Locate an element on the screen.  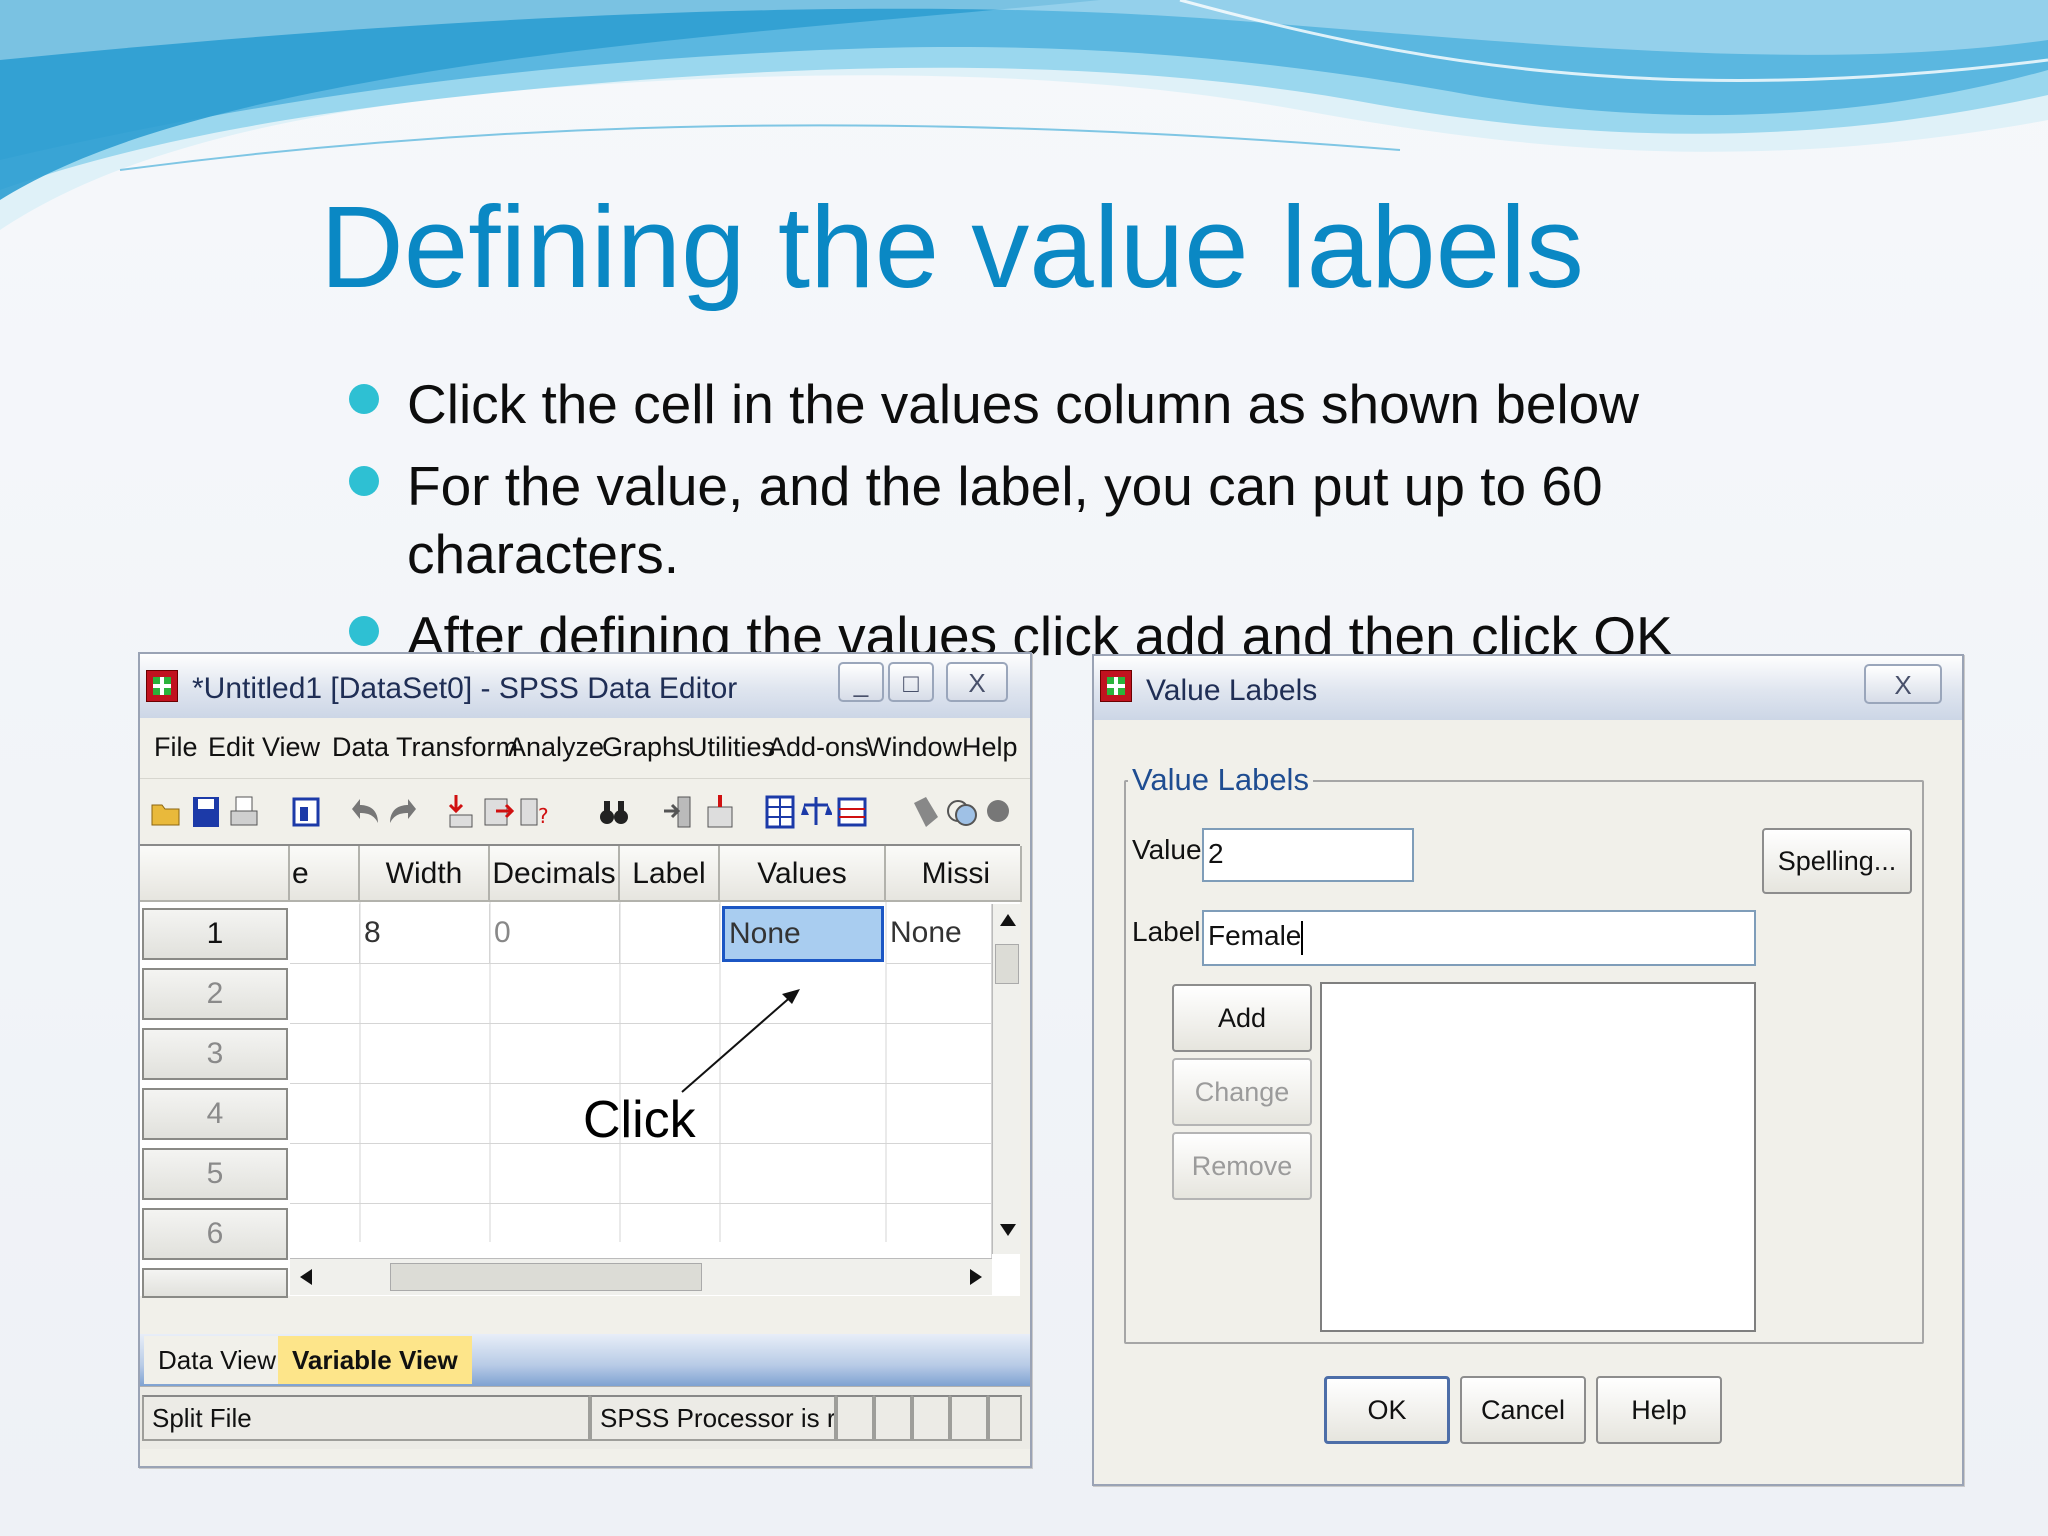
value-labels-list is located at coordinates (1538, 1157).